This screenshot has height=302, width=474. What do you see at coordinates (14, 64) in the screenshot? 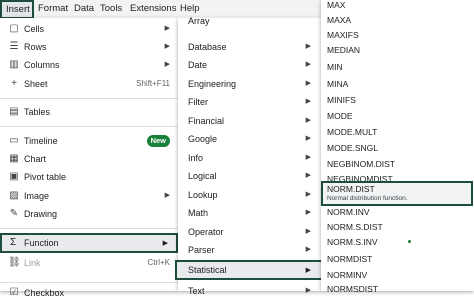
I see `columns-icon: ▥` at bounding box center [14, 64].